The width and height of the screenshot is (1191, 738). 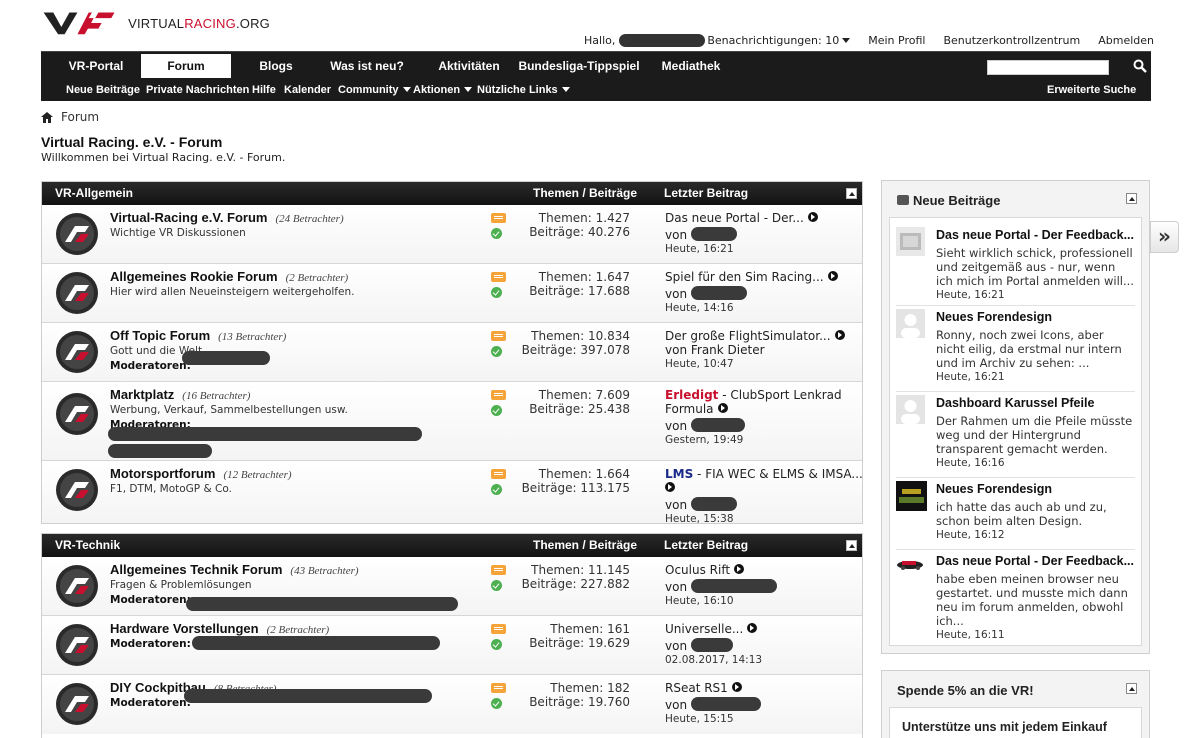 What do you see at coordinates (80, 117) in the screenshot?
I see `breadcrumb-forum: Forum` at bounding box center [80, 117].